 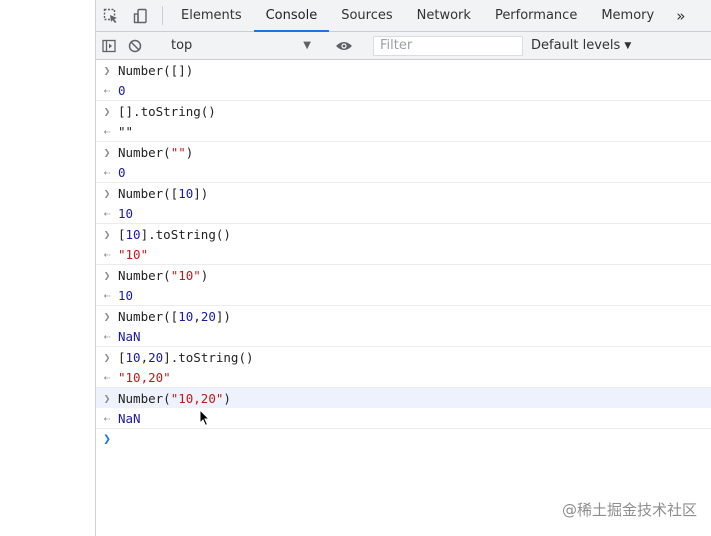 I want to click on tab-elements: Elements, so click(x=211, y=15).